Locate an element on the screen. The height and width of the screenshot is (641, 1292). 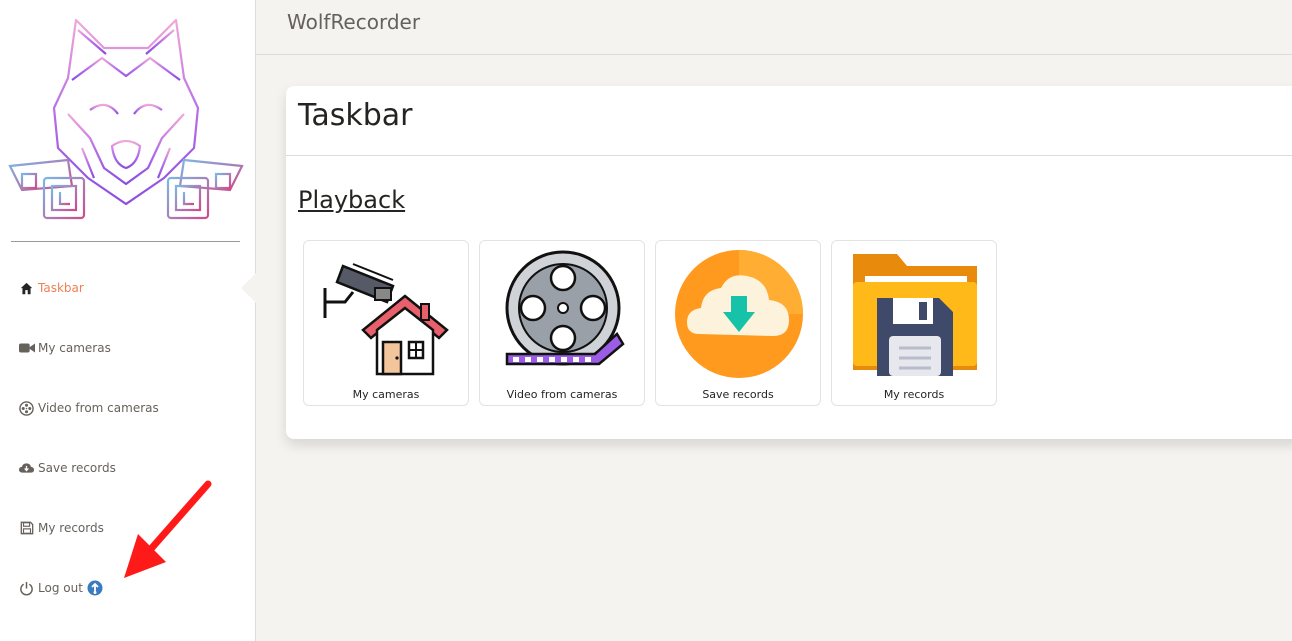
tile-video-from-cameras: Video from cameras is located at coordinates (562, 323).